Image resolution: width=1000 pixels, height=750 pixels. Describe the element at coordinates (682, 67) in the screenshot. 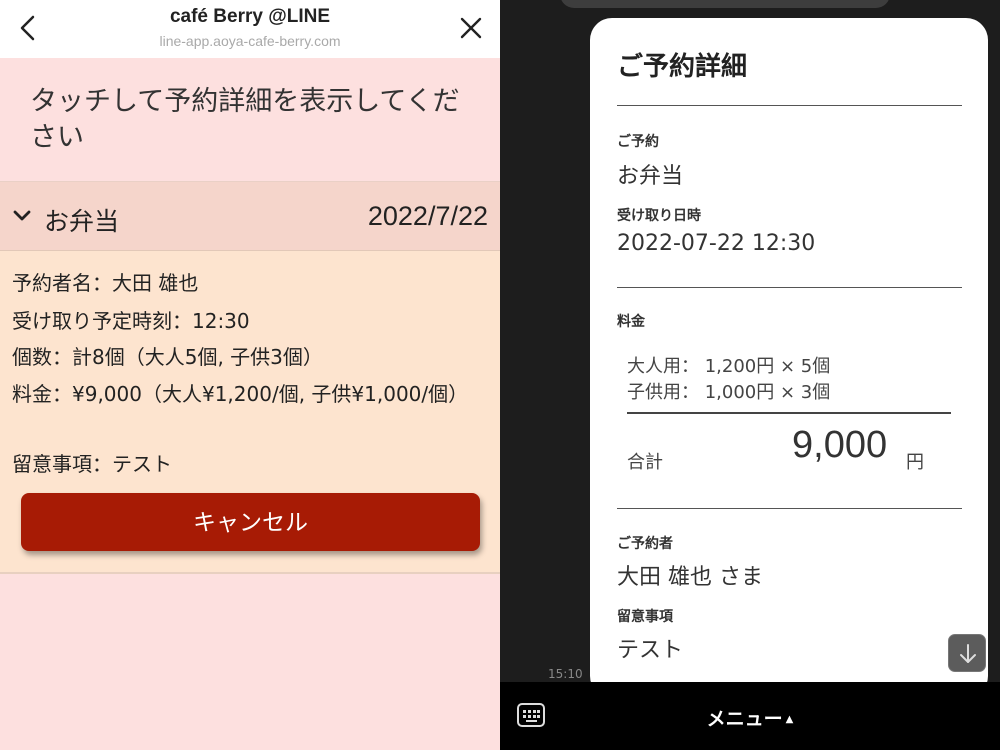

I see `card-title: ご予約詳細` at that location.